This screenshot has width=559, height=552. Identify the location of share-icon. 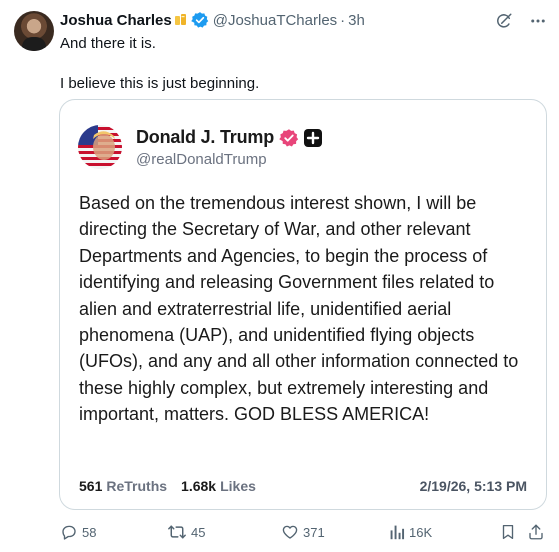
(536, 532).